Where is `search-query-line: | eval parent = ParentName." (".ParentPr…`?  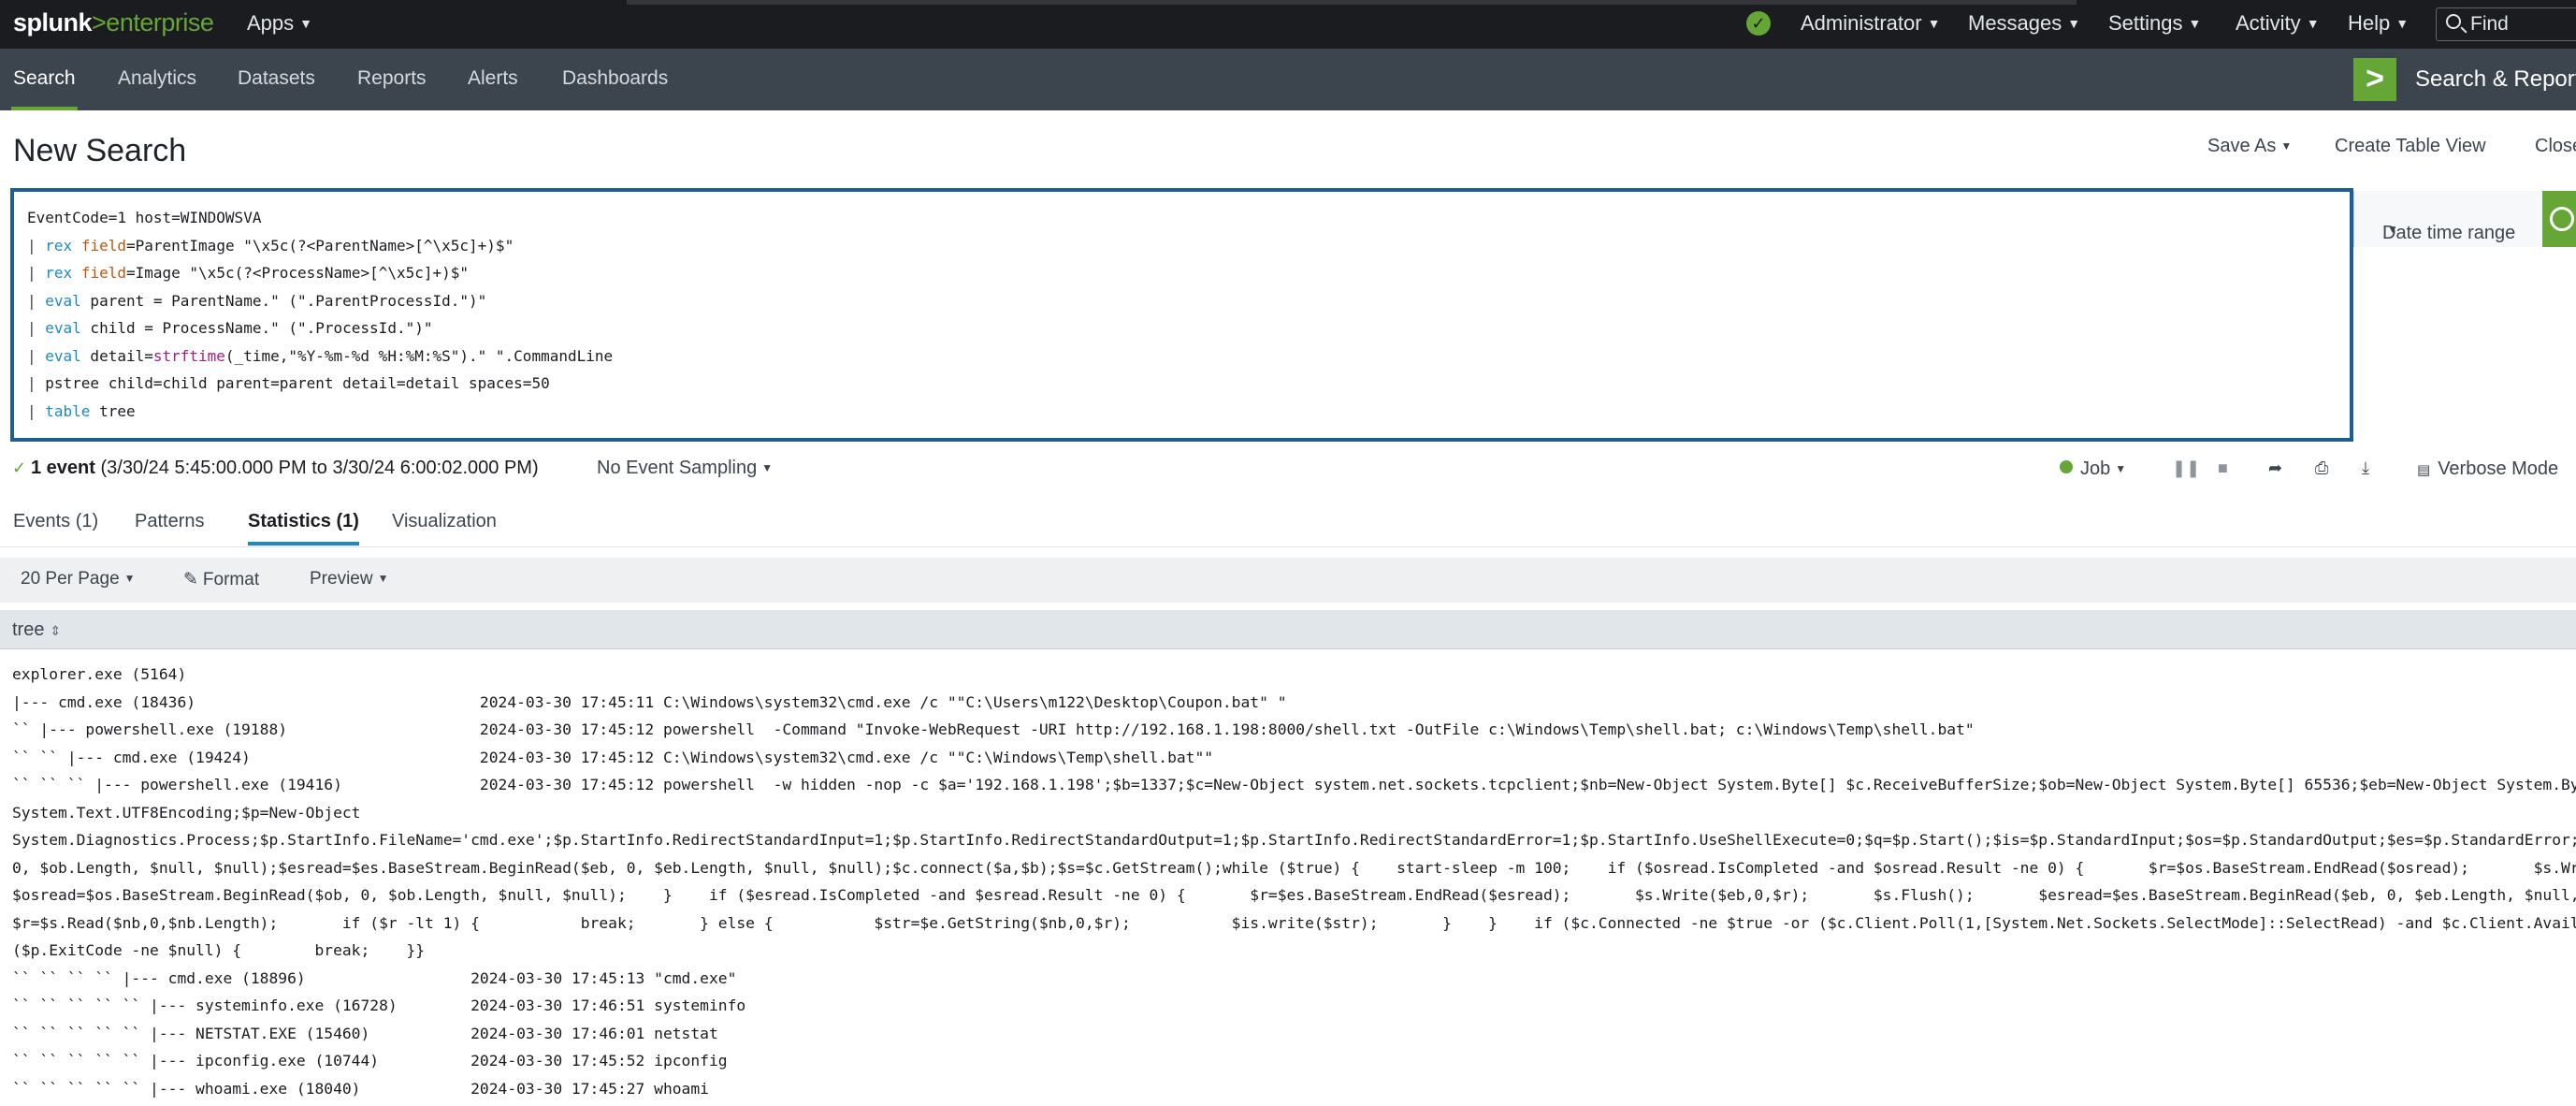 search-query-line: | eval parent = ParentName." (".ParentPr… is located at coordinates (257, 300).